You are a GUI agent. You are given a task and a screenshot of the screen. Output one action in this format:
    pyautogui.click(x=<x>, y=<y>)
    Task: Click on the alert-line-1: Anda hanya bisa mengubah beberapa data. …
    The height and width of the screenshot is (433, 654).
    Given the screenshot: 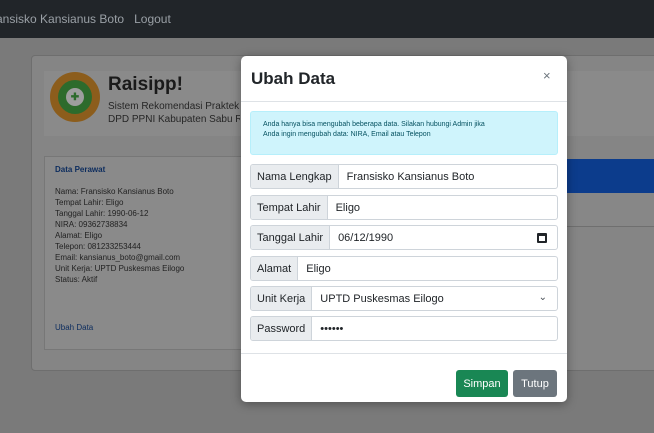 What is the action you would take?
    pyautogui.click(x=374, y=124)
    